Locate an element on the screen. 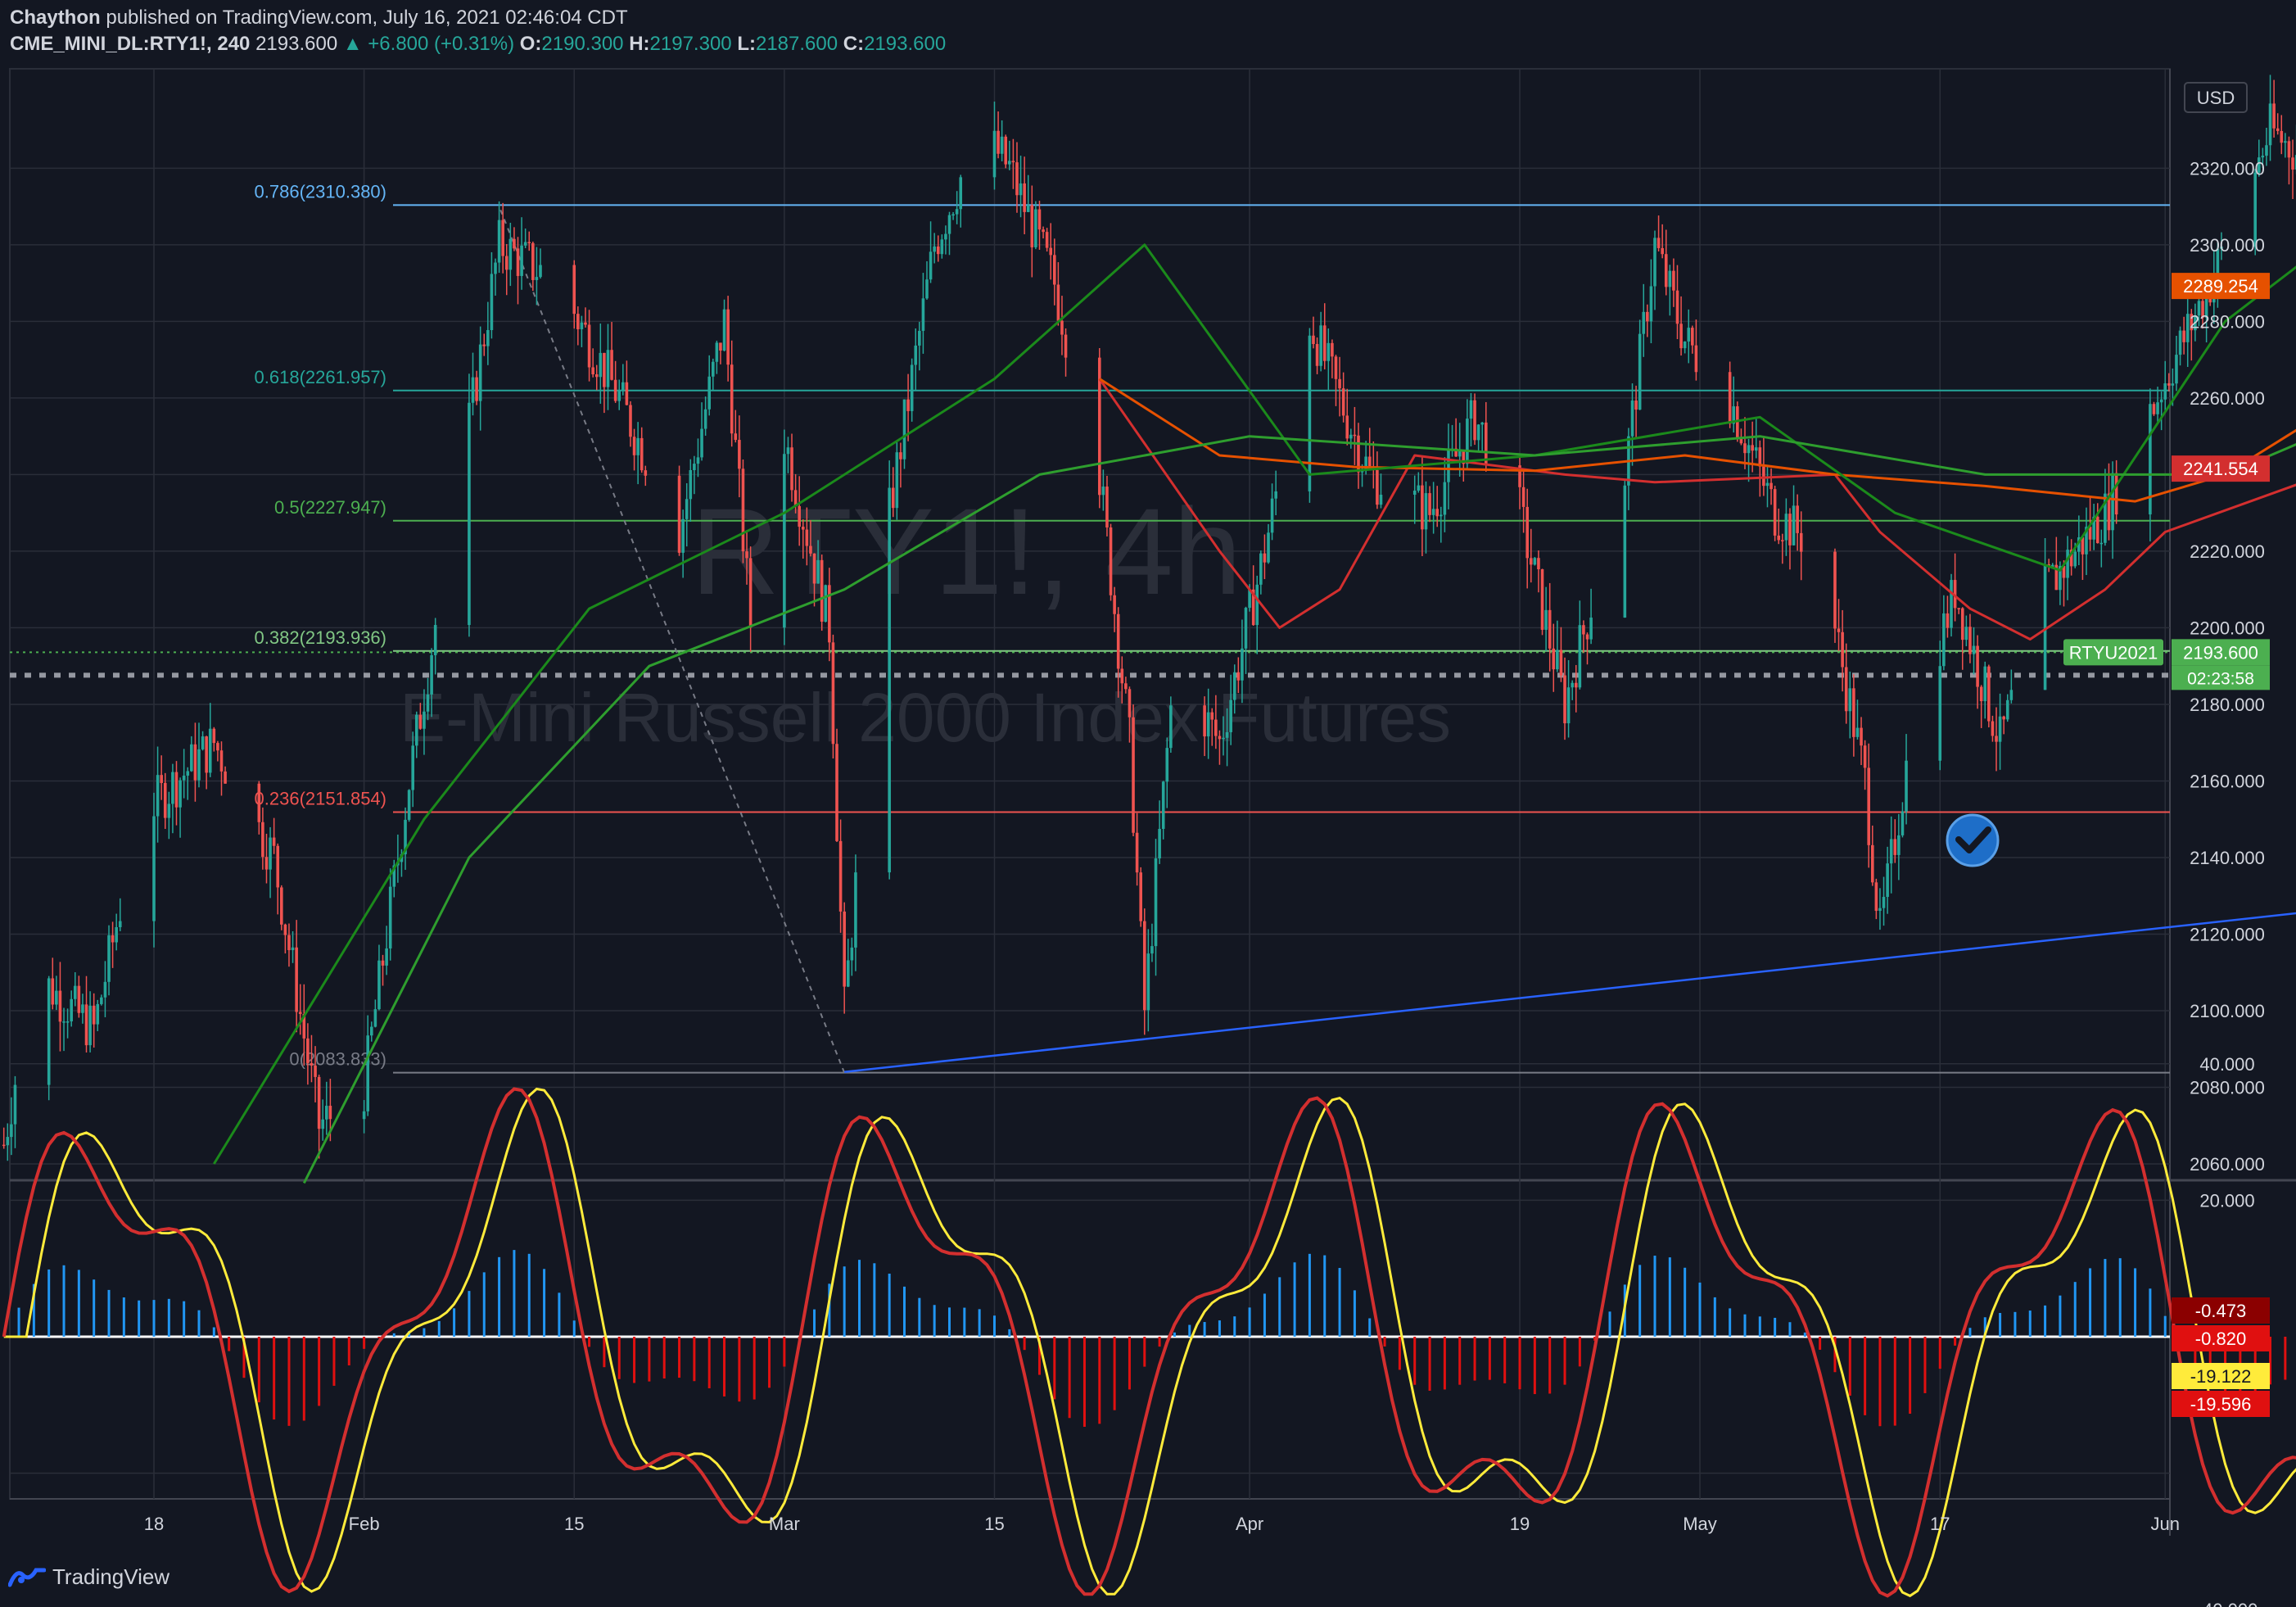  check-circle-icon is located at coordinates (1973, 840).